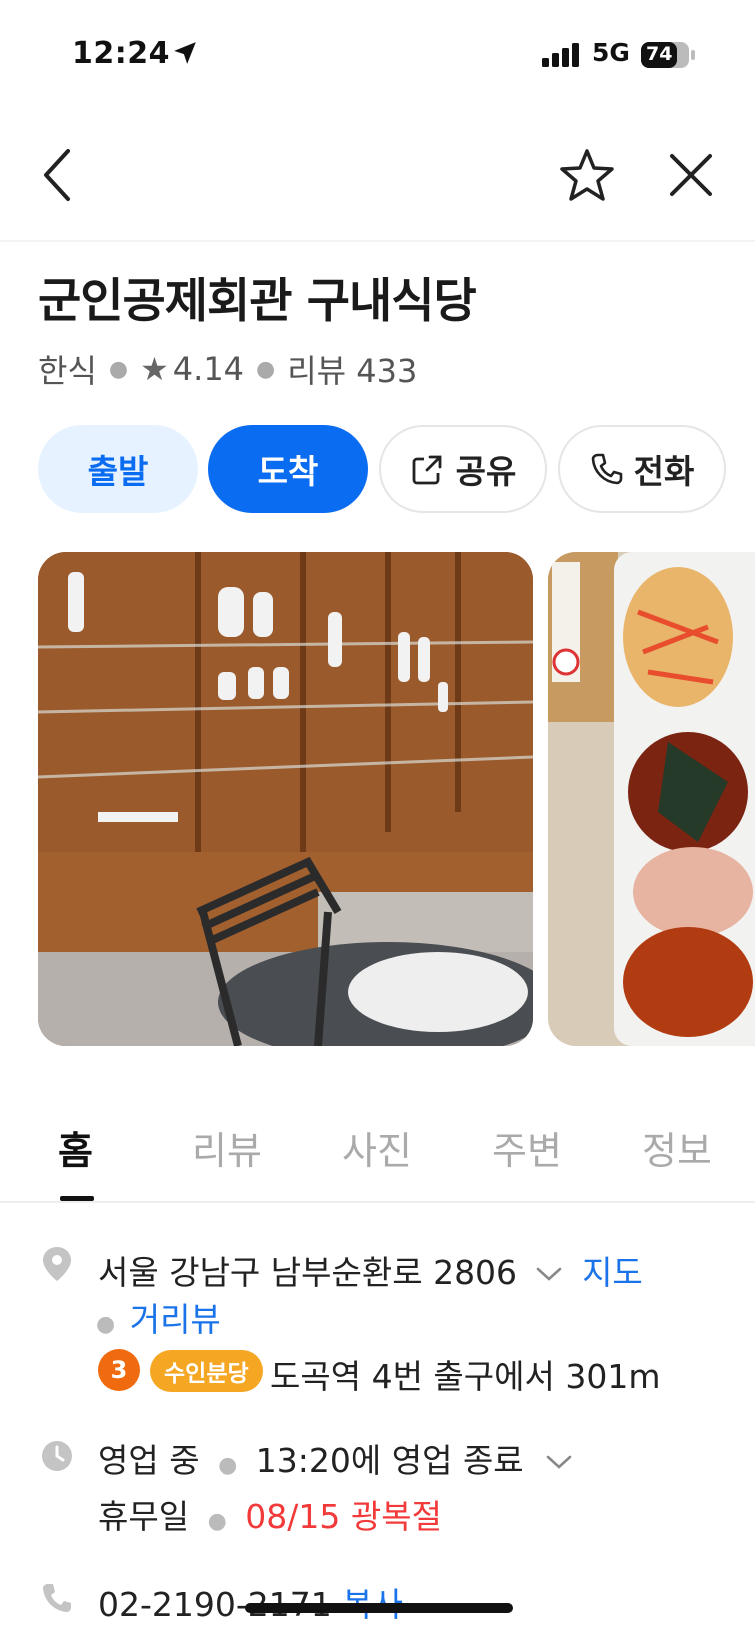  I want to click on tab-divider, so click(377, 1202).